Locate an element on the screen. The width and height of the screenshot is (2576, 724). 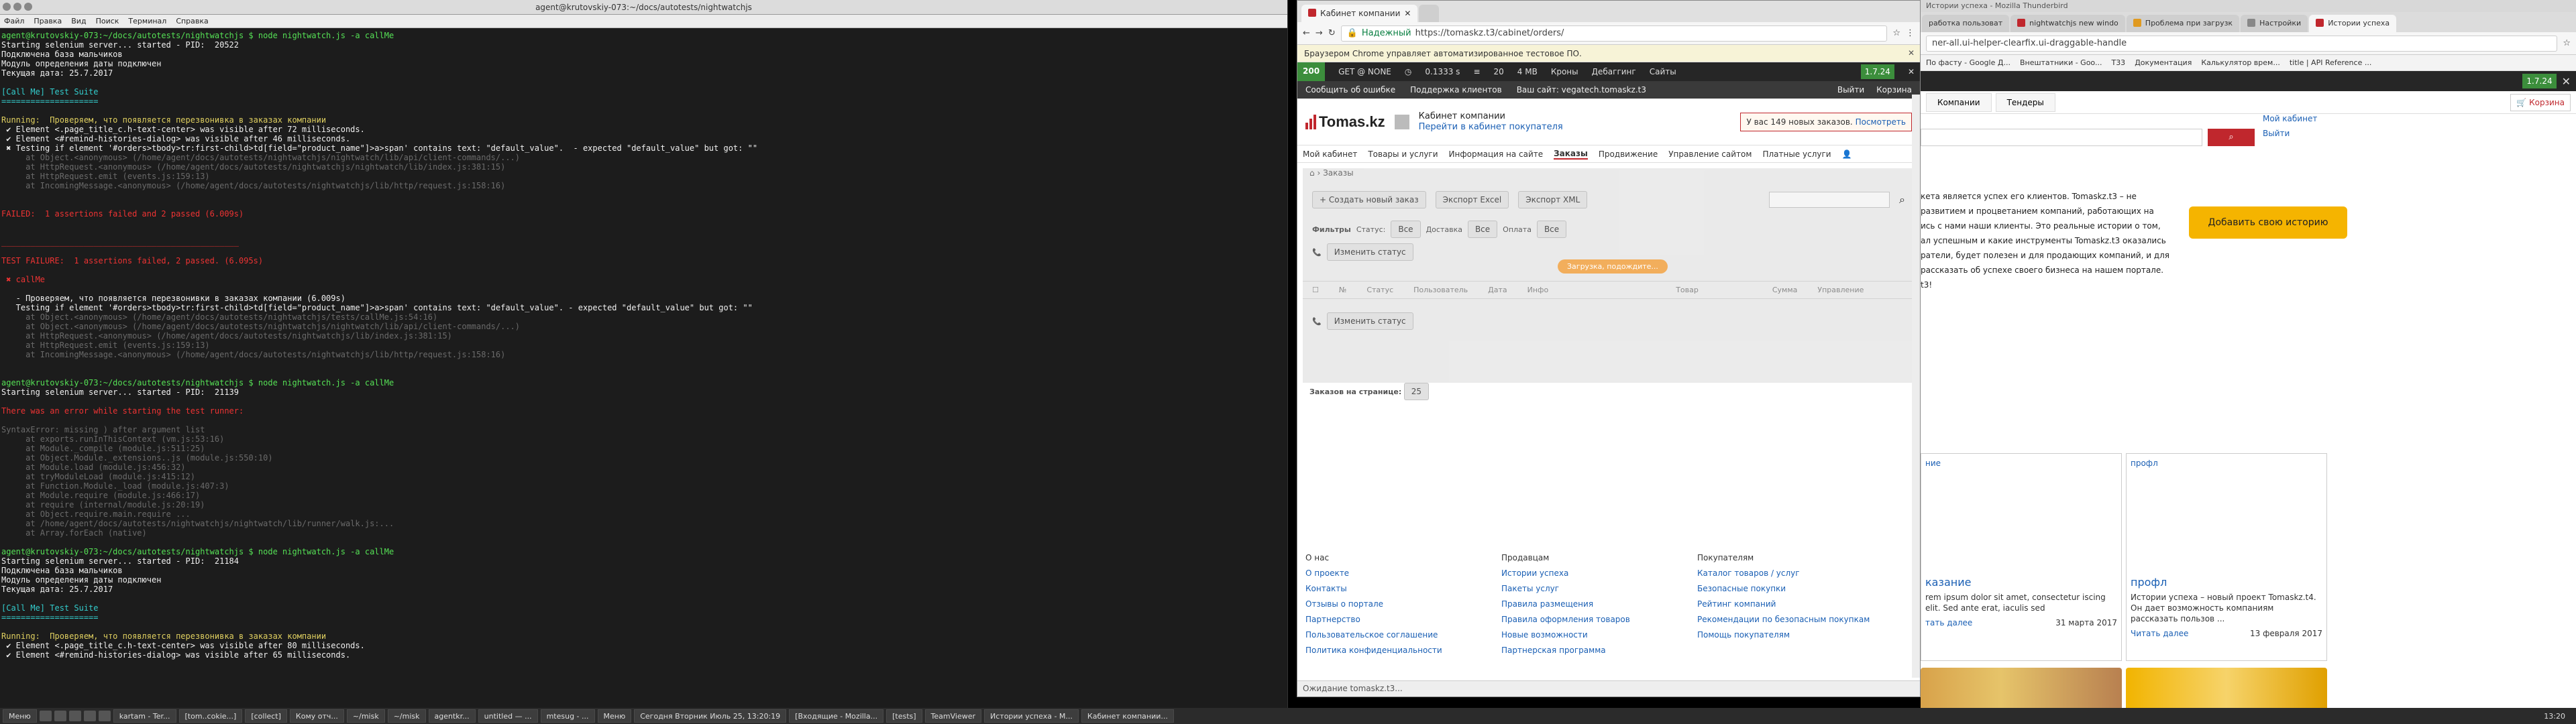
back-icon: ← is located at coordinates (1306, 33).